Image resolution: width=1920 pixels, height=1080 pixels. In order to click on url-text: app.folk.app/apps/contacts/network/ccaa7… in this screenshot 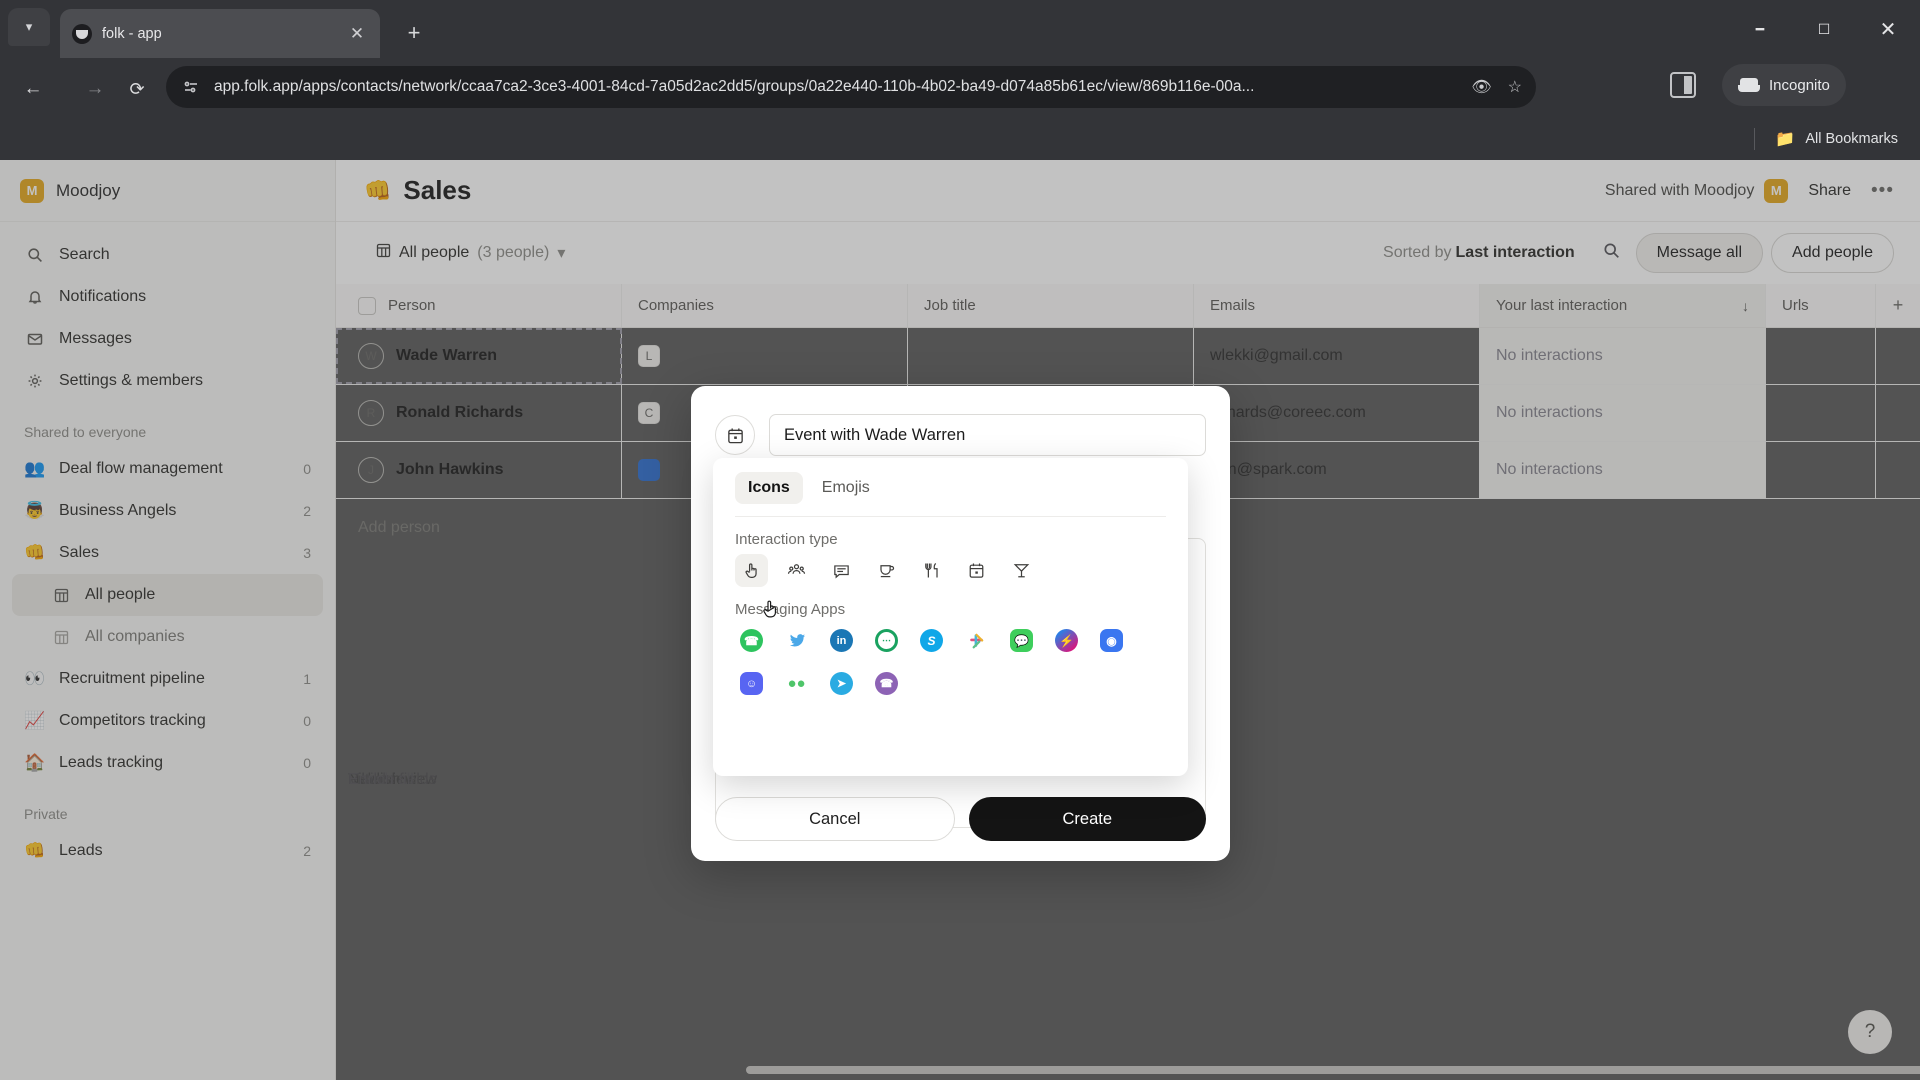, I will do `click(734, 86)`.